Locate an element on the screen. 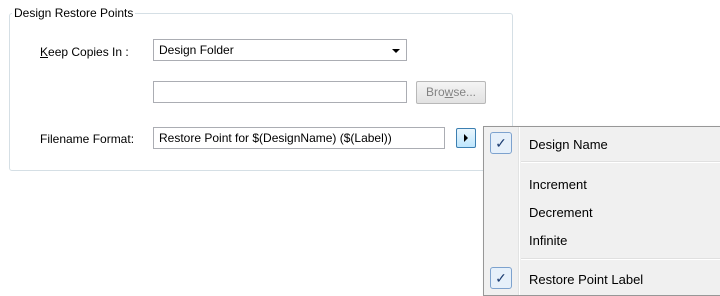 The height and width of the screenshot is (296, 720). keep-copies-label: Keep Copies In : is located at coordinates (84, 52).